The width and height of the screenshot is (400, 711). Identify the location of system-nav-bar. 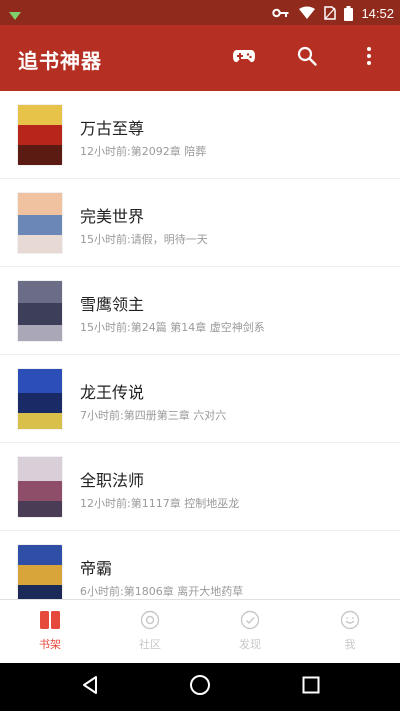
(200, 687).